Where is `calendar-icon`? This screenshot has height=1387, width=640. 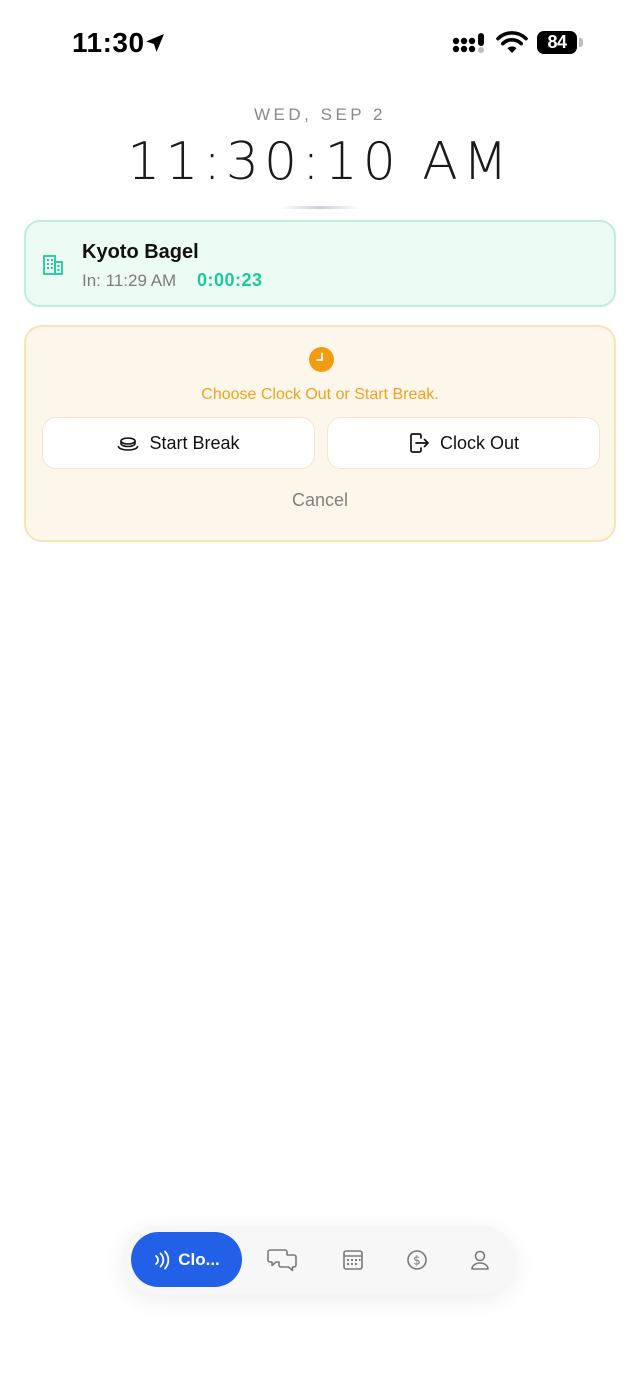
calendar-icon is located at coordinates (353, 1260).